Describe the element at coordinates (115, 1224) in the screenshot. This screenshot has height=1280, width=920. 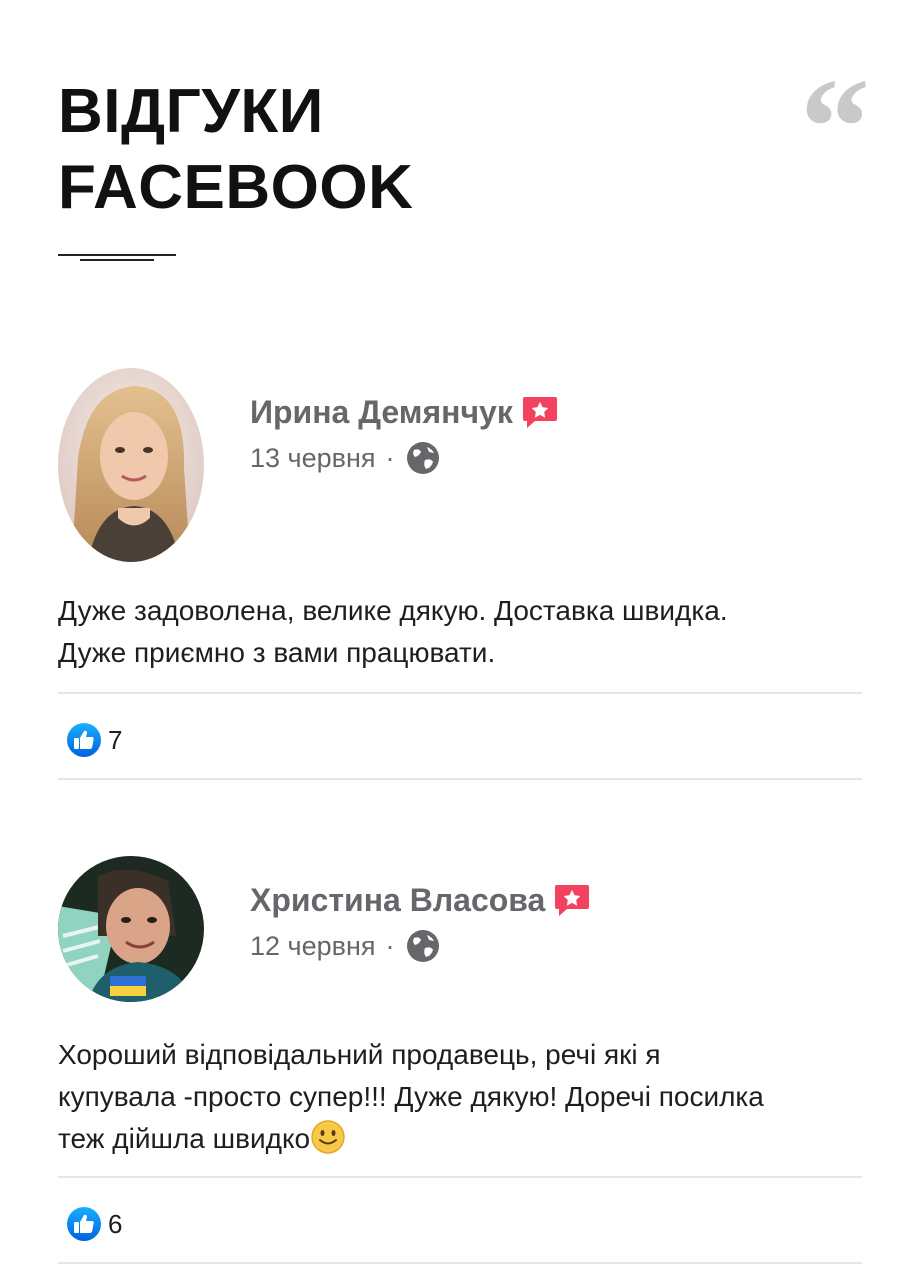
I see `likes-count: 6` at that location.